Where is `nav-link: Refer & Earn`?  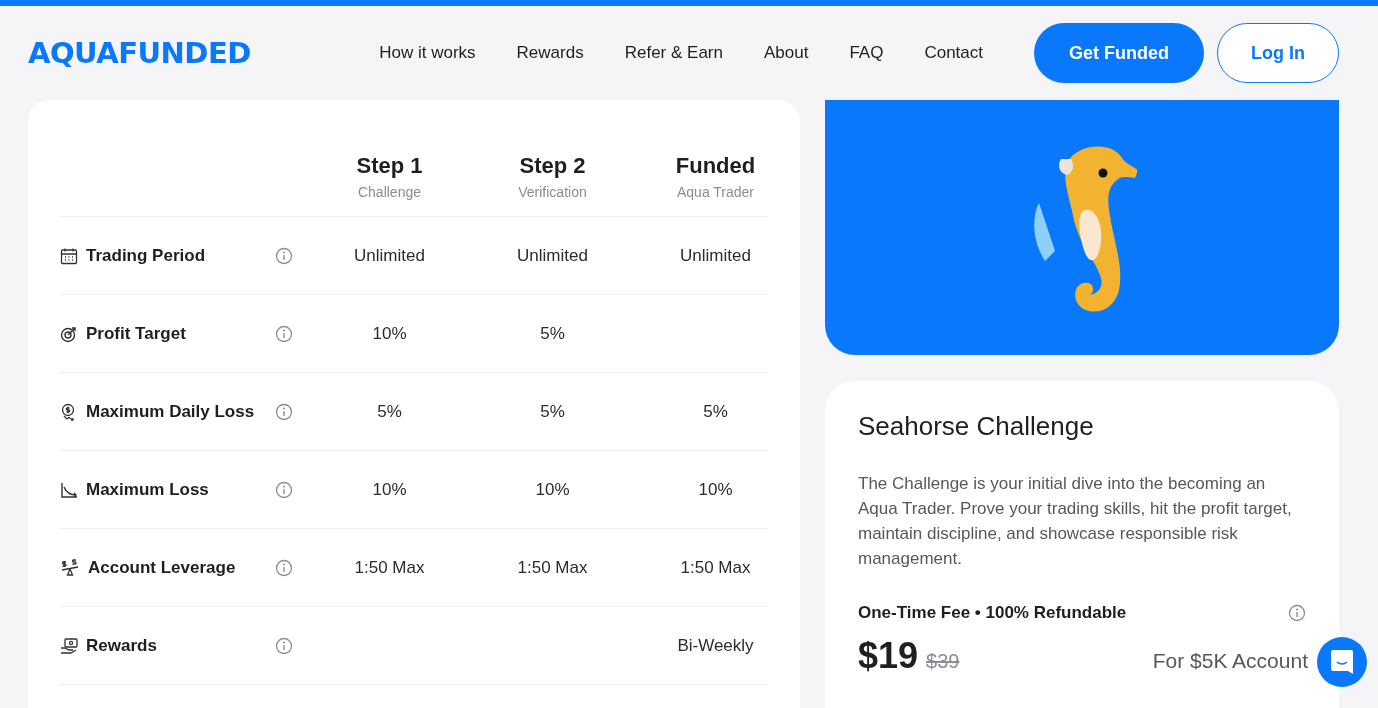
nav-link: Refer & Earn is located at coordinates (673, 53).